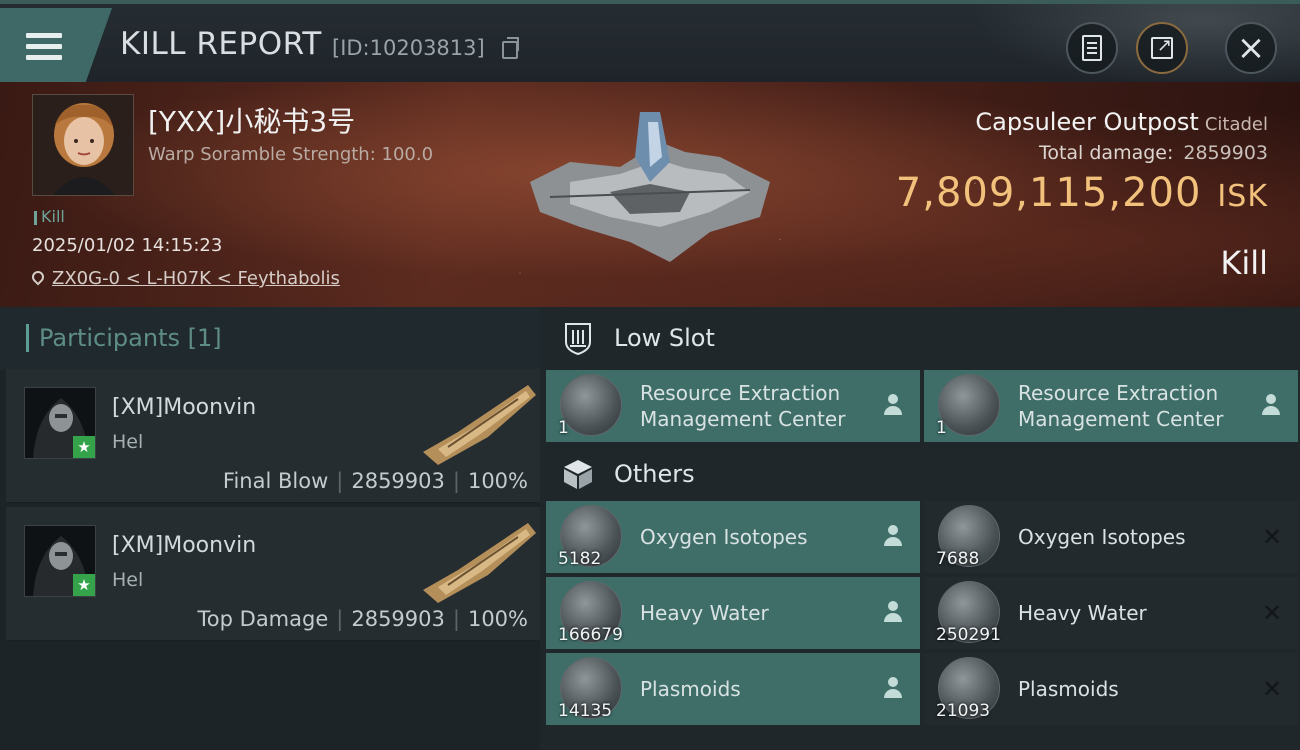 The width and height of the screenshot is (1300, 750). Describe the element at coordinates (270, 338) in the screenshot. I see `participants-header: Participants [1]` at that location.